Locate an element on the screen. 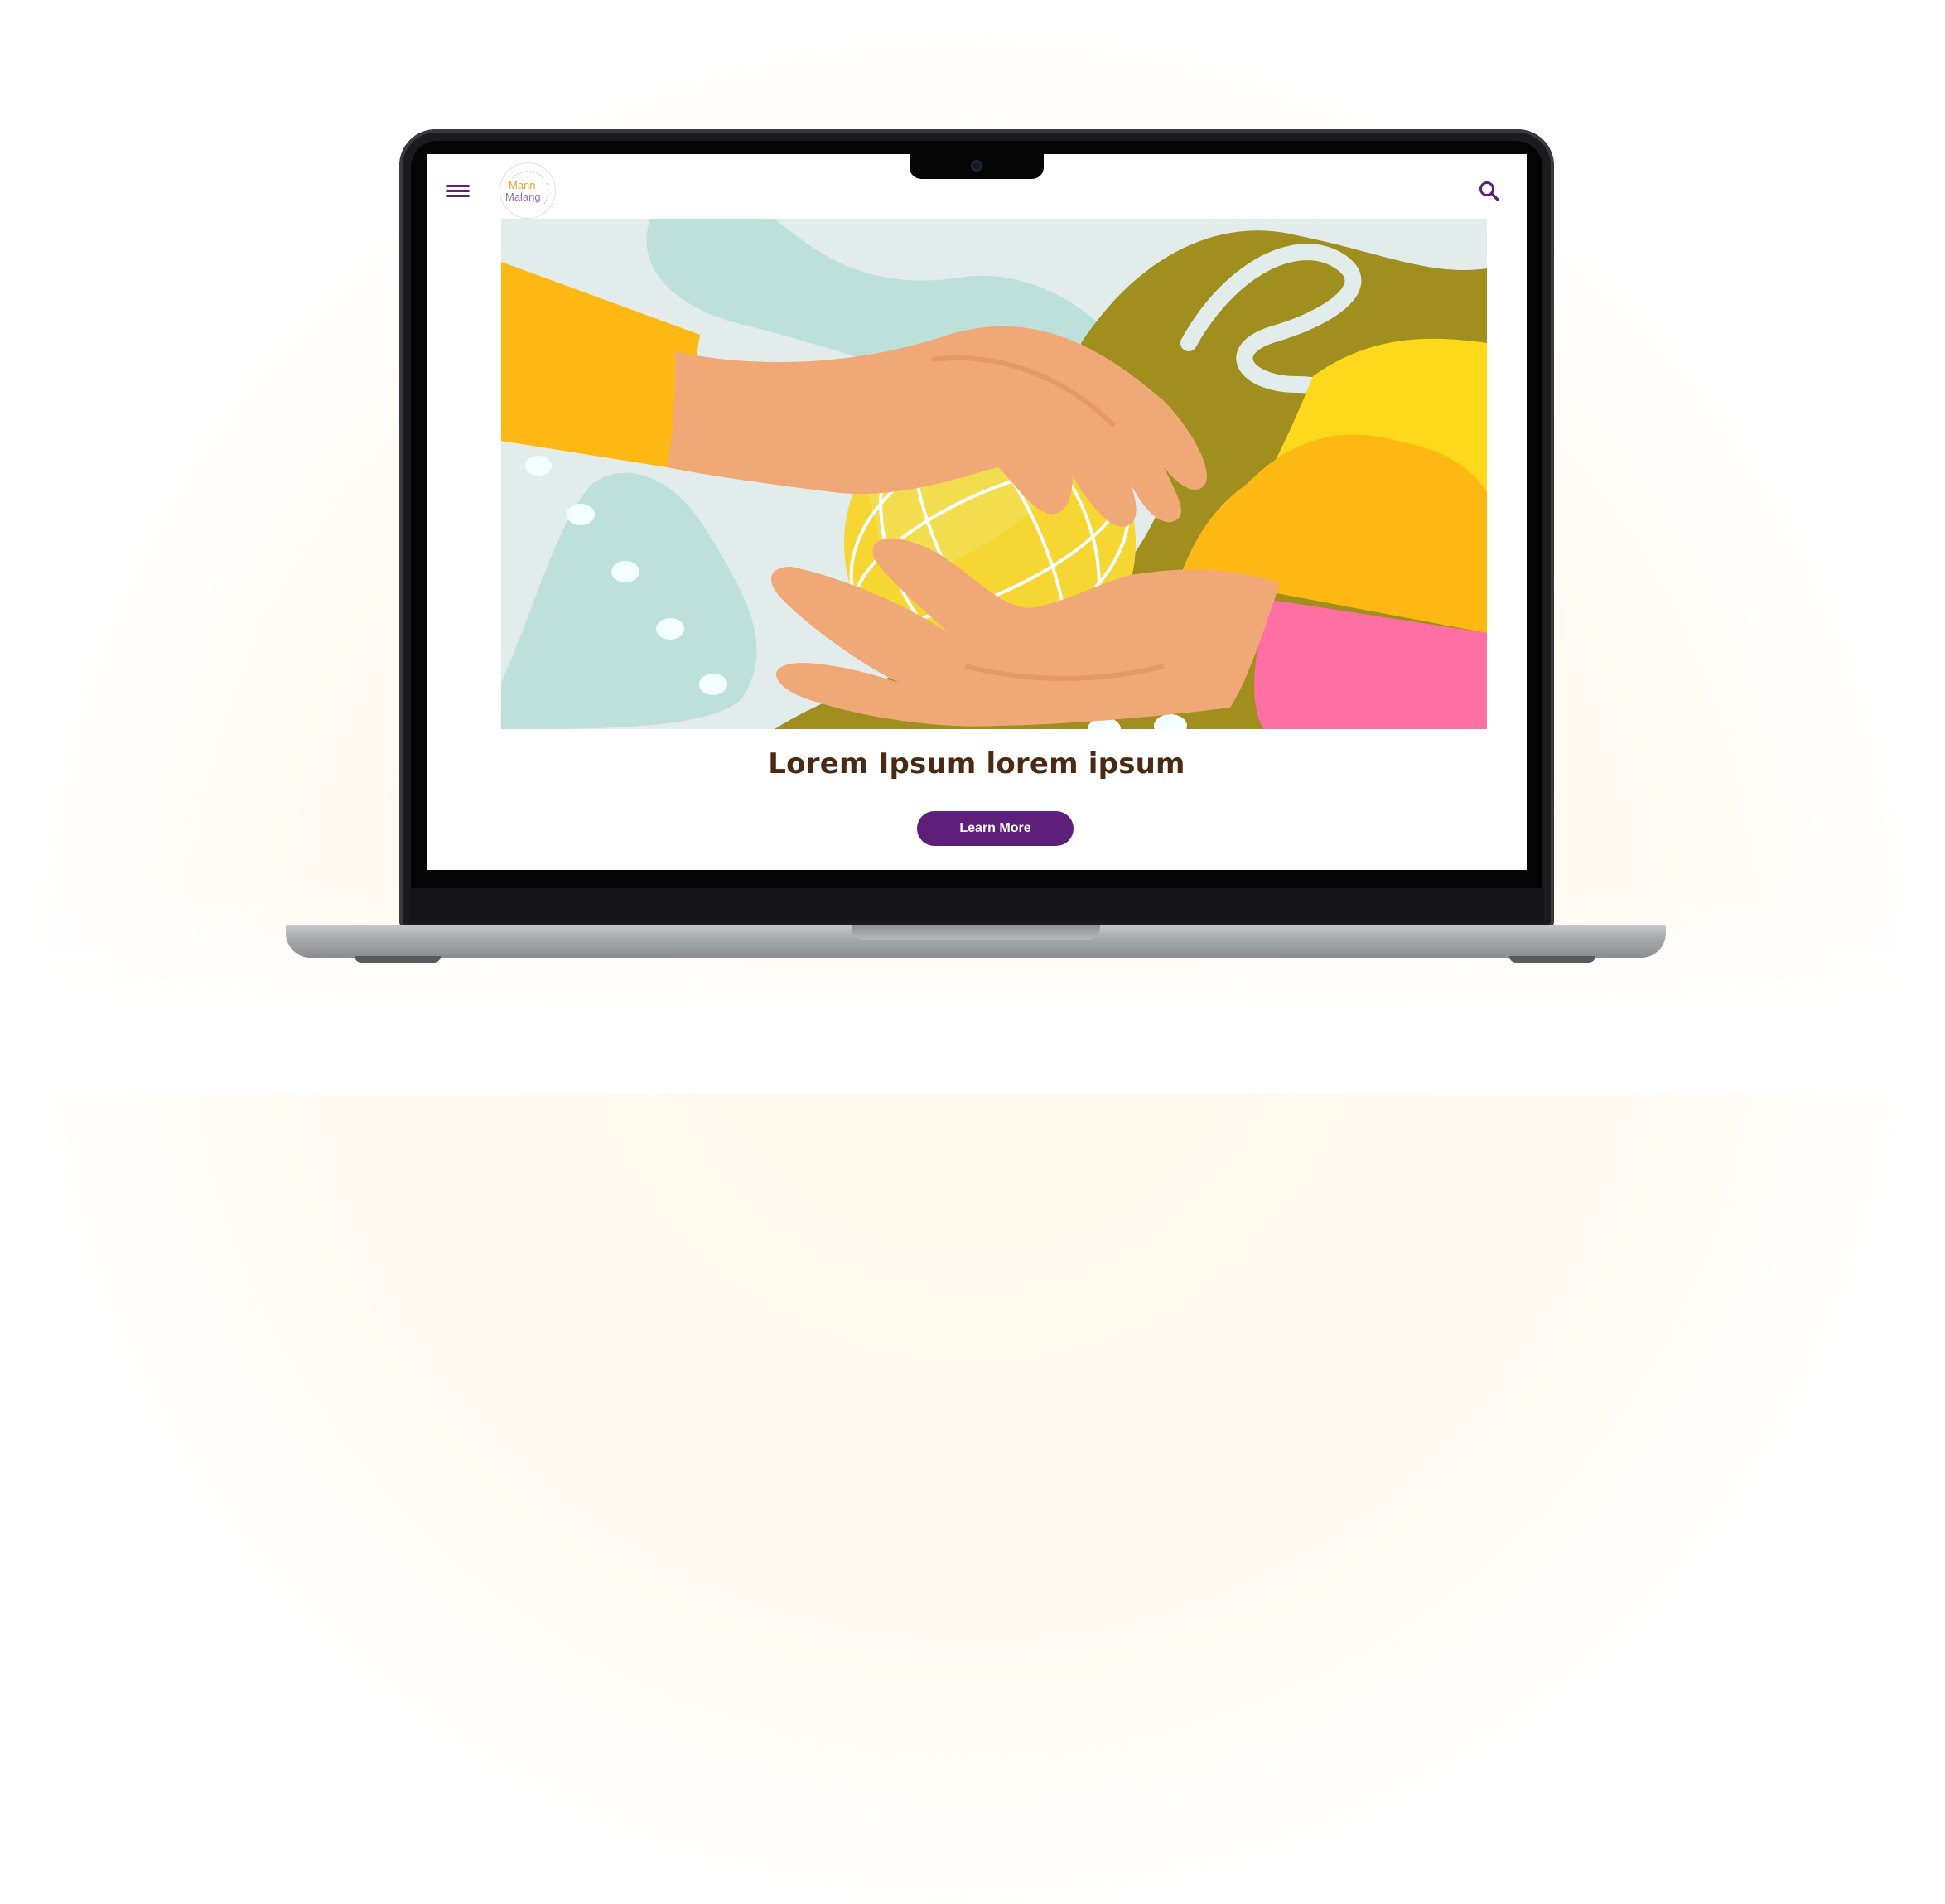  hamburger-menu-icon is located at coordinates (458, 192).